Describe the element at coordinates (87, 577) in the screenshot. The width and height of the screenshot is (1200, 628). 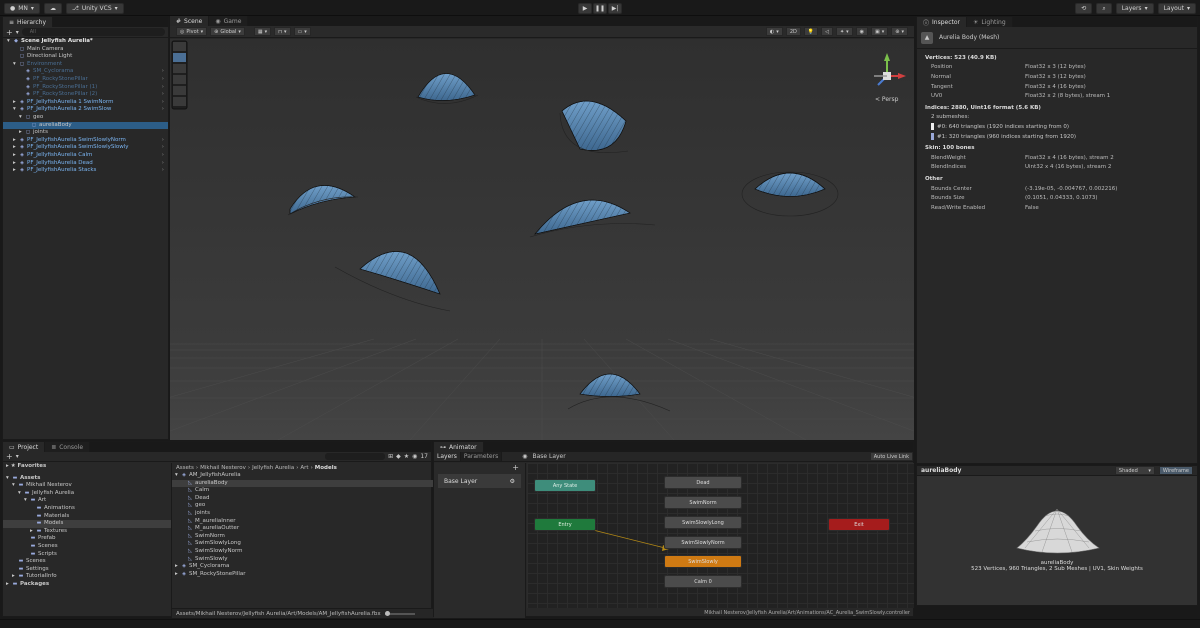
I see `folder-item: ▸ ▬ TutorialInfo` at that location.